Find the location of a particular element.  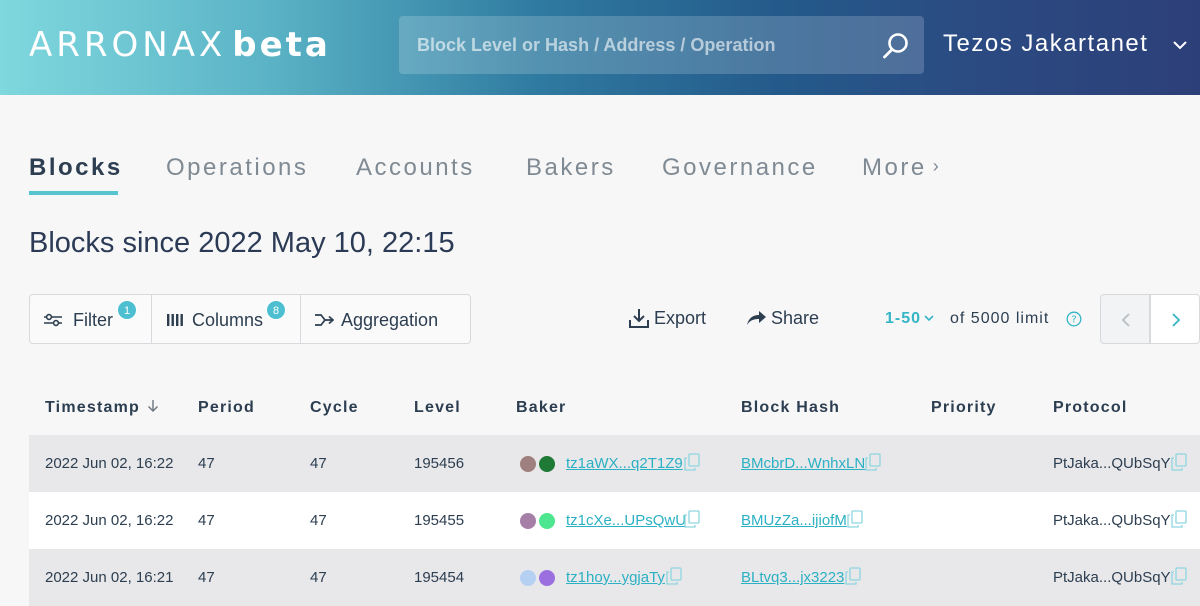

share-arrow-icon is located at coordinates (756, 318).